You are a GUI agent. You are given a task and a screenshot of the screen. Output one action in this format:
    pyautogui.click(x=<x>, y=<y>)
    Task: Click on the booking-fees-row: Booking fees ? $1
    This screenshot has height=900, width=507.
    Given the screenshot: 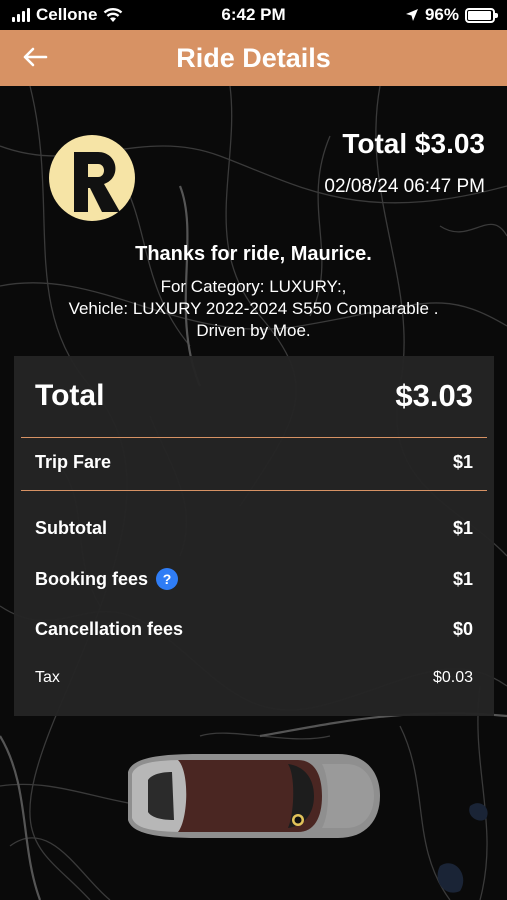 What is the action you would take?
    pyautogui.click(x=254, y=579)
    